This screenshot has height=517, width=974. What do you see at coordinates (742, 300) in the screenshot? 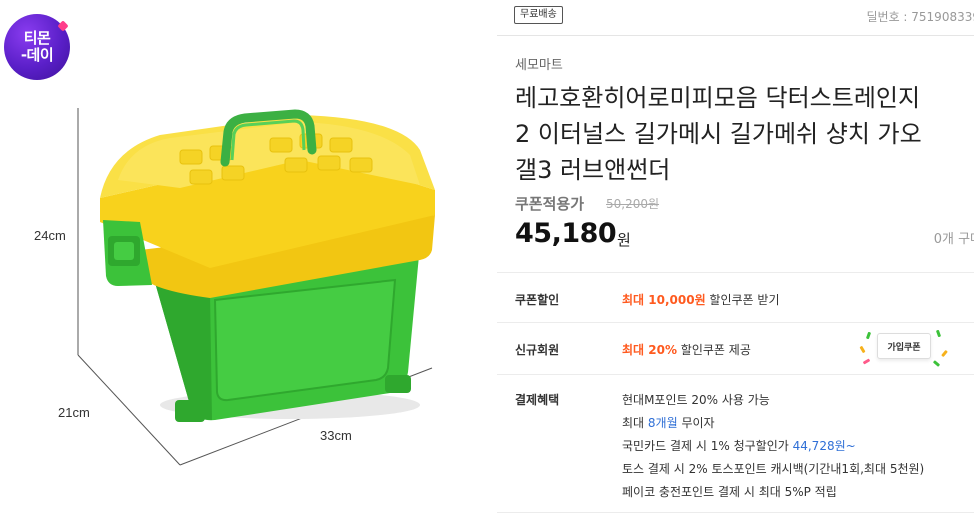
I see `coupon-action-text: 할인쿠폰 받기` at bounding box center [742, 300].